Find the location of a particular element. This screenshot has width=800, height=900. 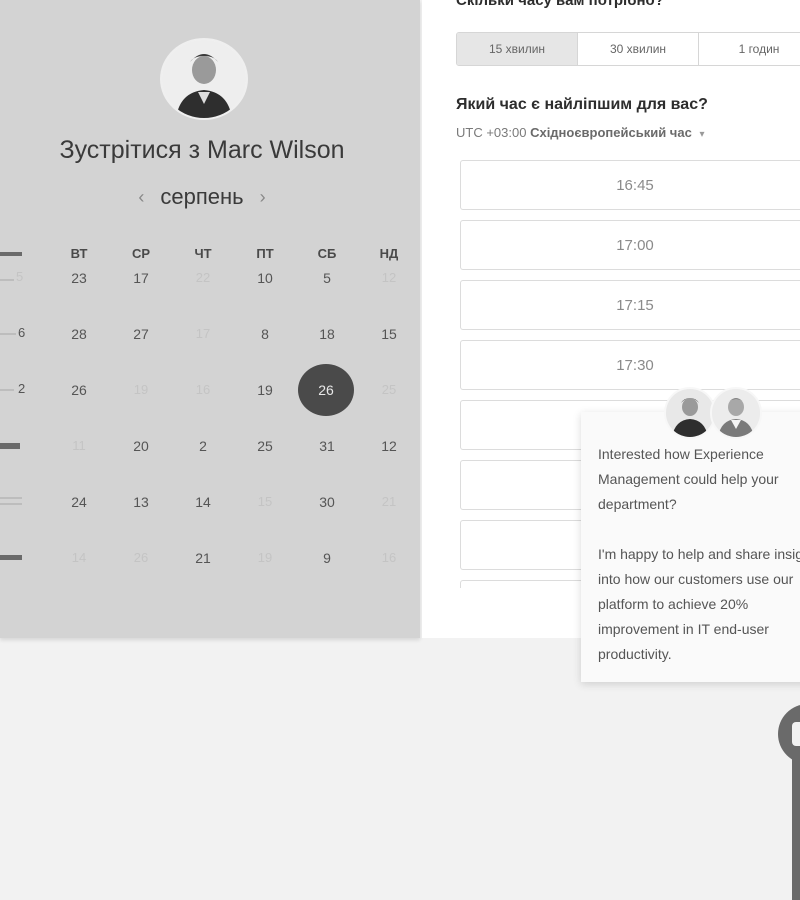

calendar-day: 13 is located at coordinates (141, 502).